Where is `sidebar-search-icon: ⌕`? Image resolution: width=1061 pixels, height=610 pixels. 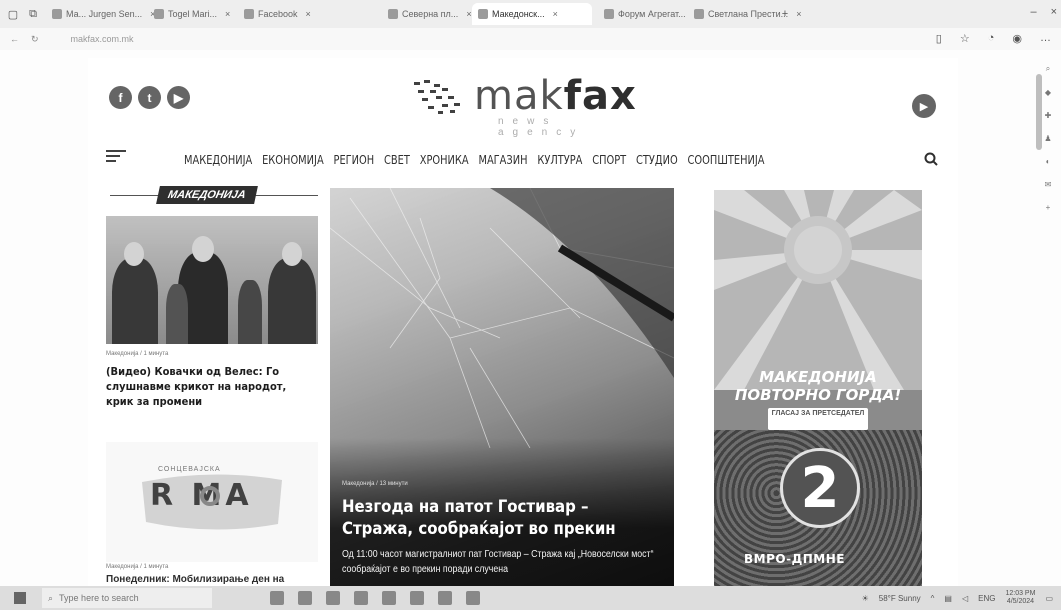 sidebar-search-icon: ⌕ is located at coordinates (1048, 69).